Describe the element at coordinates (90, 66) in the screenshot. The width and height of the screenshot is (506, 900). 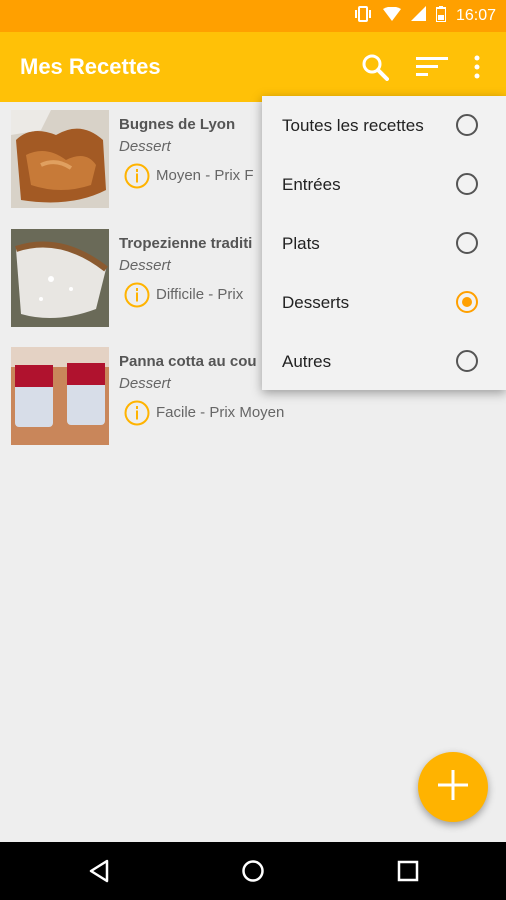
I see `app-title: Mes Recettes` at that location.